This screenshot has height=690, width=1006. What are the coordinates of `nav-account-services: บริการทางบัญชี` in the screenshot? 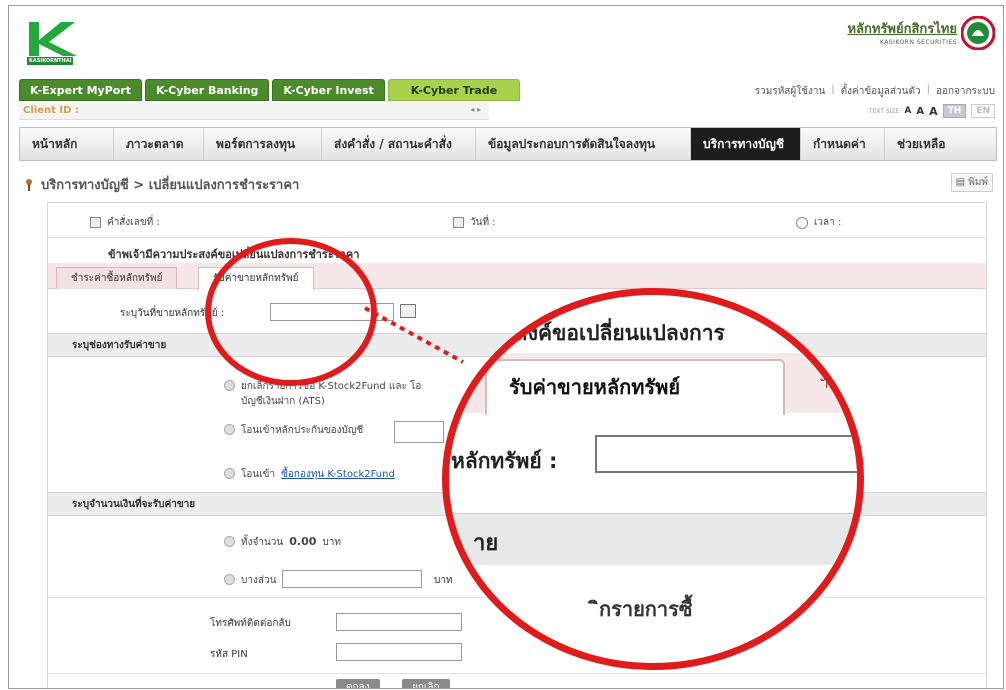 It's located at (746, 144).